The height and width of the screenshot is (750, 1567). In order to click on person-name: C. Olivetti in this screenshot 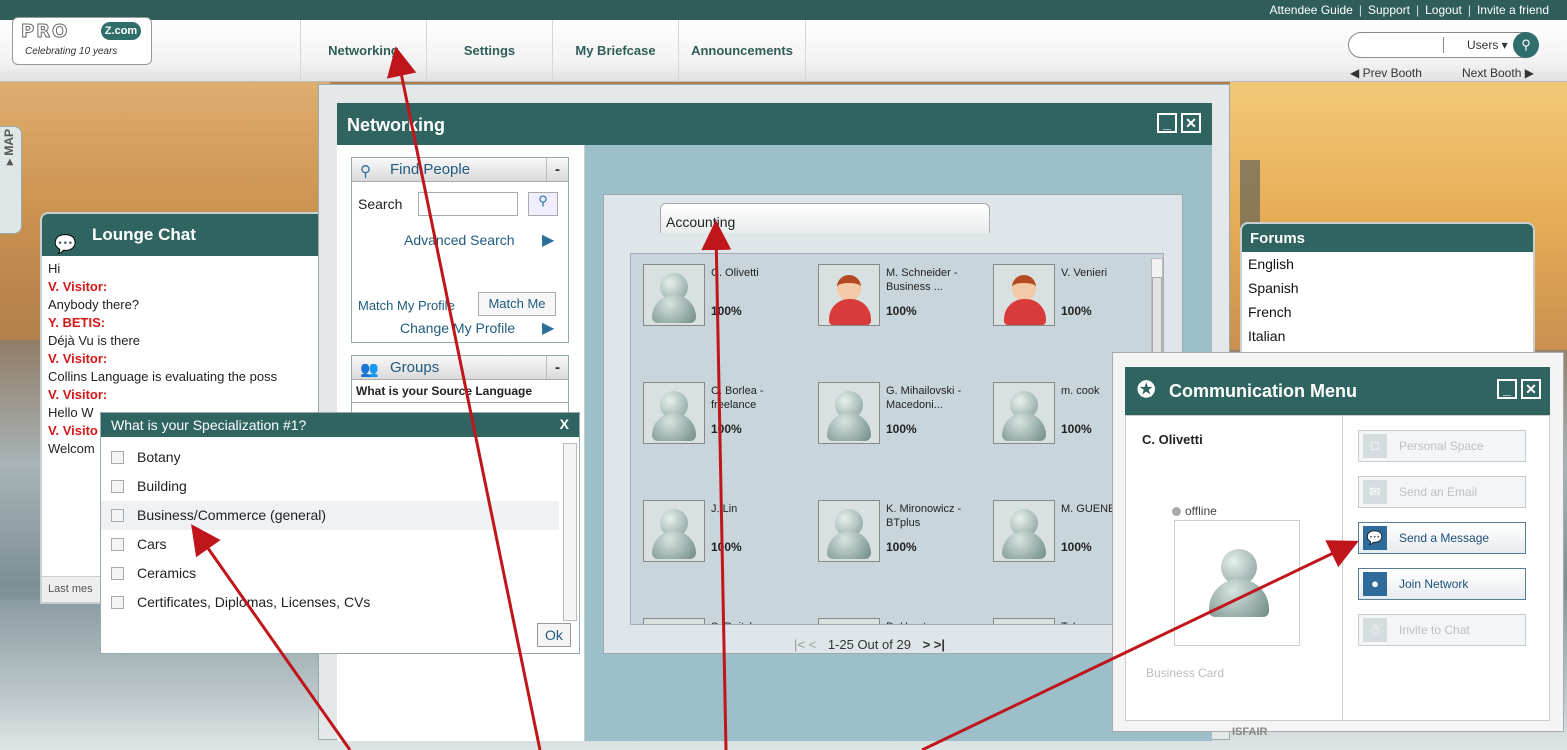, I will do `click(761, 273)`.